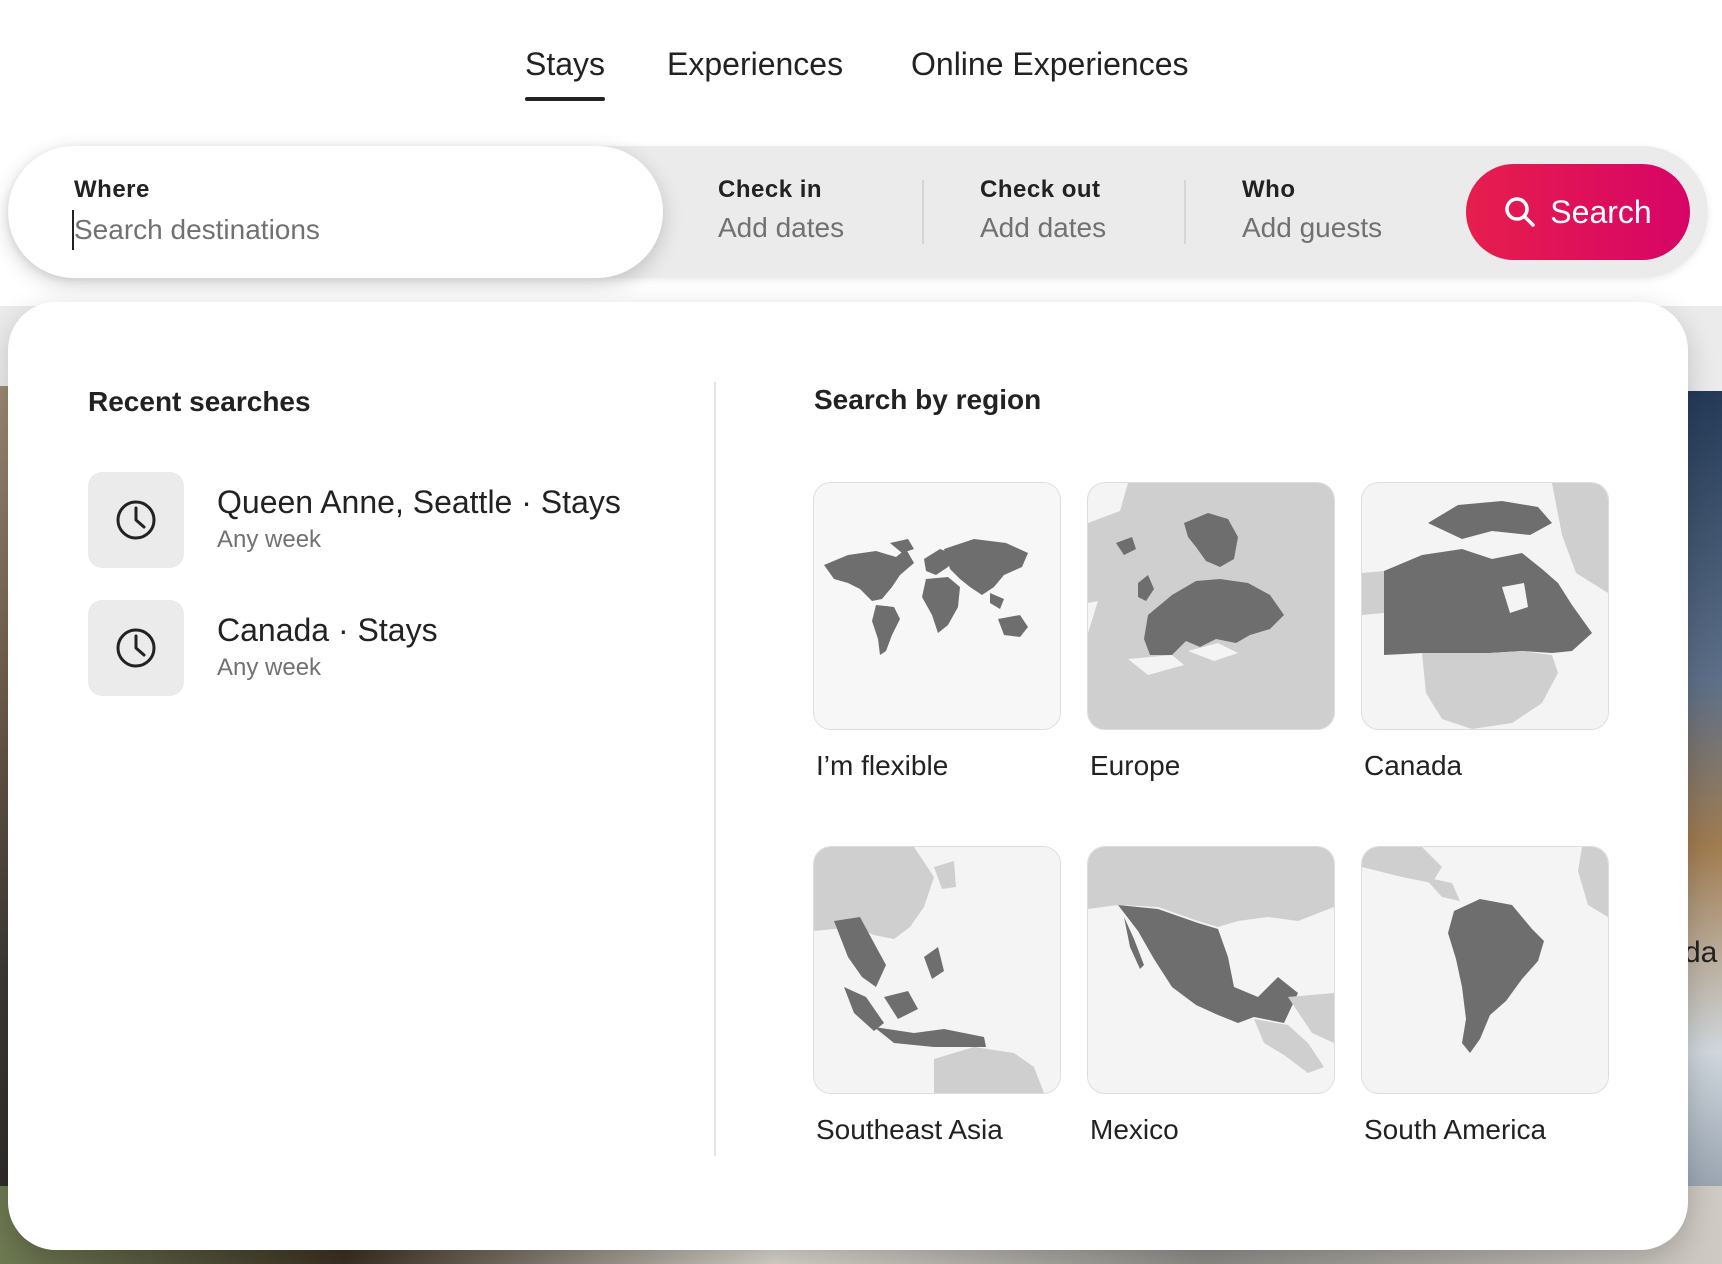 The image size is (1722, 1264). Describe the element at coordinates (861, 75) in the screenshot. I see `search-type-tabs: Stays Experiences Online Experiences` at that location.